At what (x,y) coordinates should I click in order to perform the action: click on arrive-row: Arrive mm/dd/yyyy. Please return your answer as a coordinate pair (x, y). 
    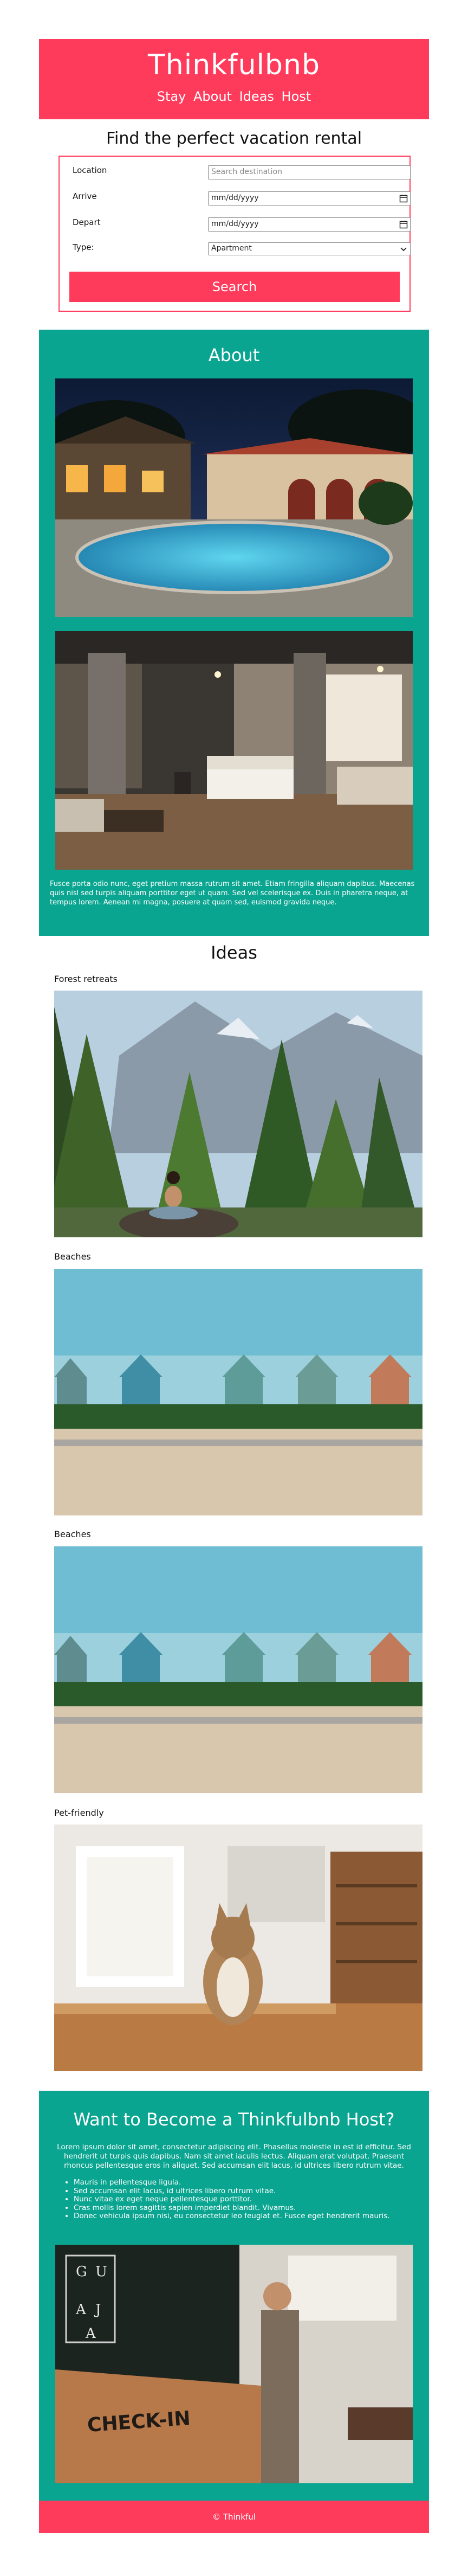
    Looking at the image, I should click on (239, 198).